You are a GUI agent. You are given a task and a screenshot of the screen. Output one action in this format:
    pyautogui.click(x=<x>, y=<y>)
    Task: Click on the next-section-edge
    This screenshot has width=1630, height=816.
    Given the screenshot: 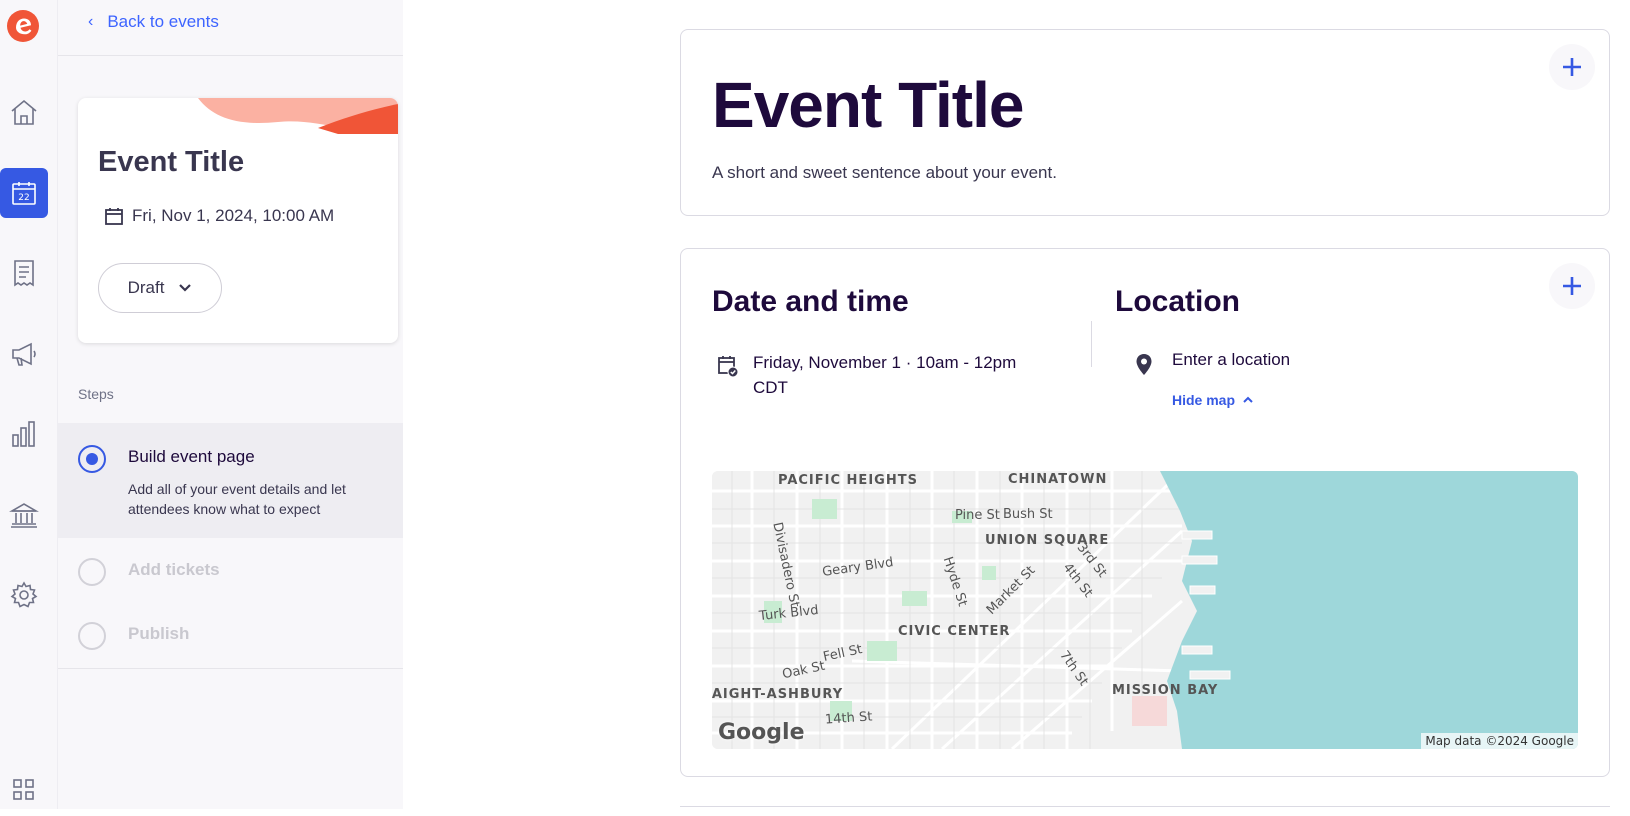 What is the action you would take?
    pyautogui.click(x=1145, y=811)
    